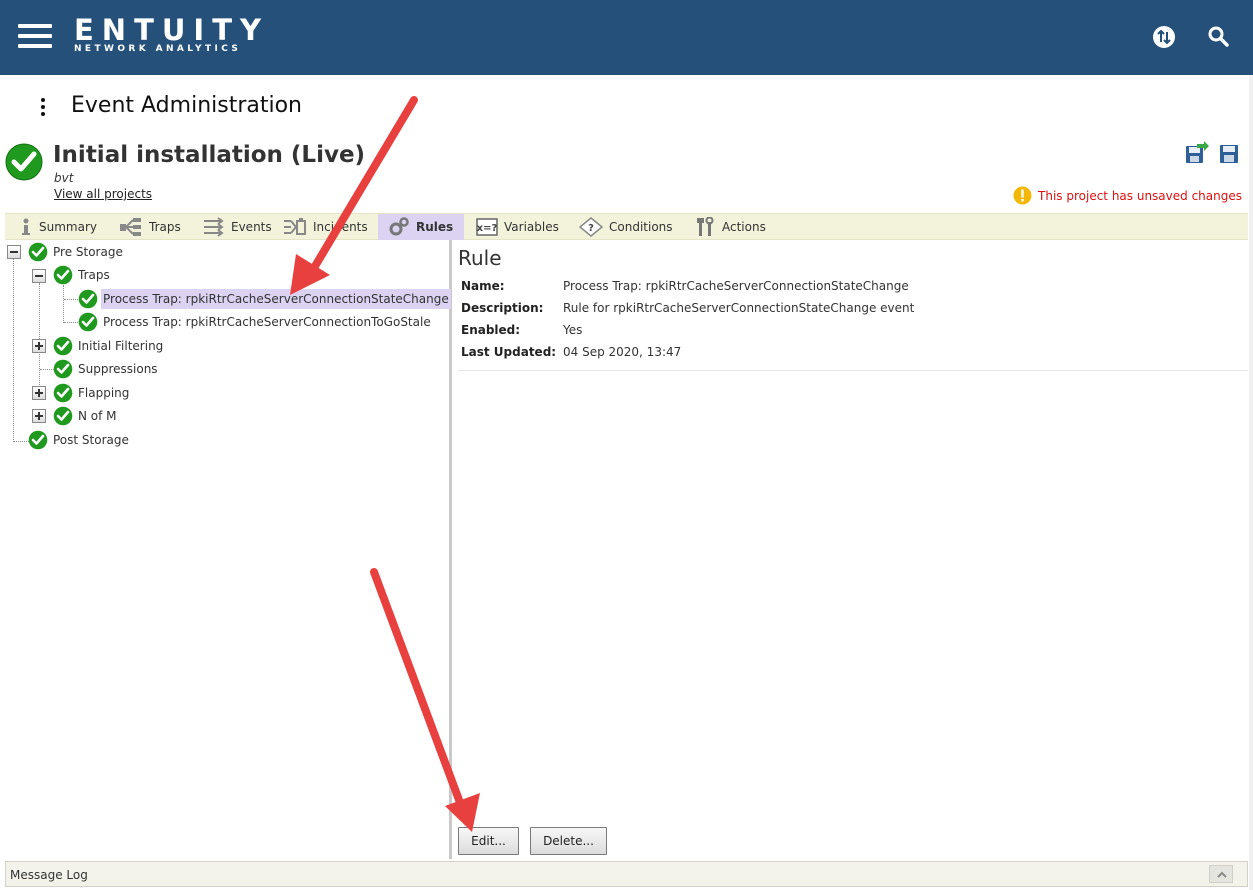 Image resolution: width=1253 pixels, height=890 pixels. What do you see at coordinates (94, 275) in the screenshot?
I see `tree-label-traps: Traps` at bounding box center [94, 275].